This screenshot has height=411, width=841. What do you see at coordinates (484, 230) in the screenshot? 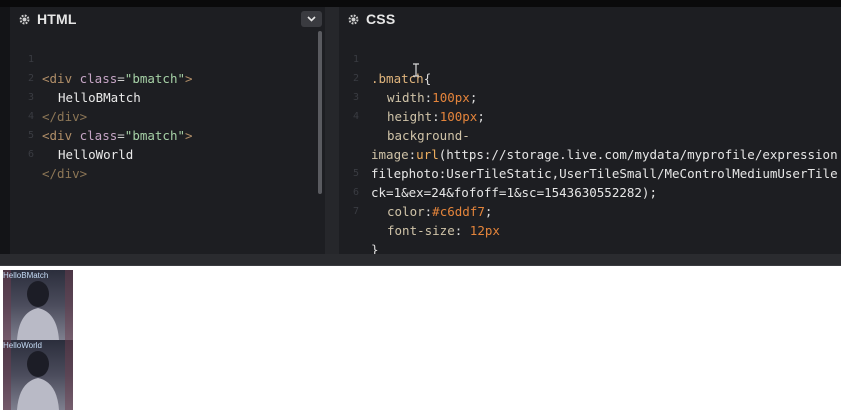
I see `css-value: 12px` at bounding box center [484, 230].